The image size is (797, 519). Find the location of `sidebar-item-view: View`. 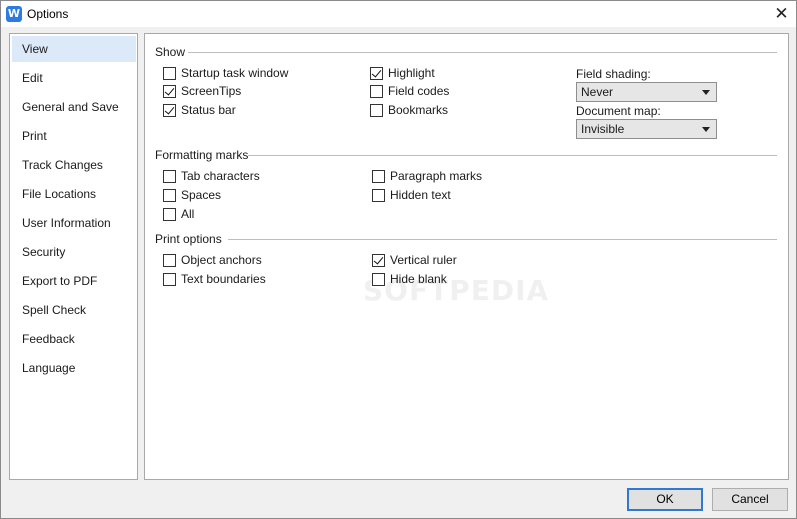

sidebar-item-view: View is located at coordinates (74, 49).